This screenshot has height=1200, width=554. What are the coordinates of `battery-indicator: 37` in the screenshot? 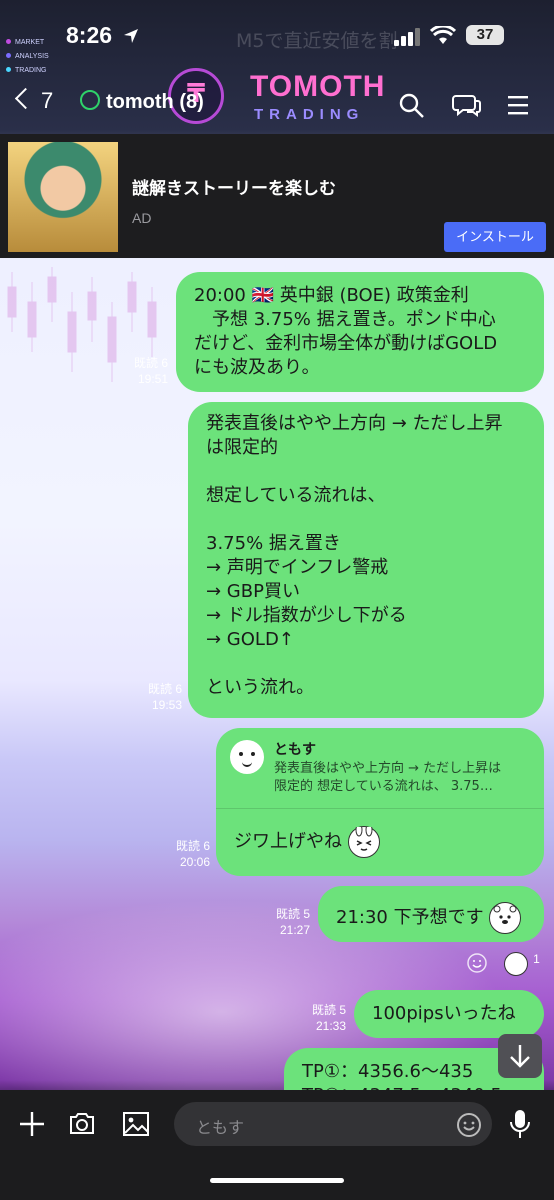 It's located at (485, 35).